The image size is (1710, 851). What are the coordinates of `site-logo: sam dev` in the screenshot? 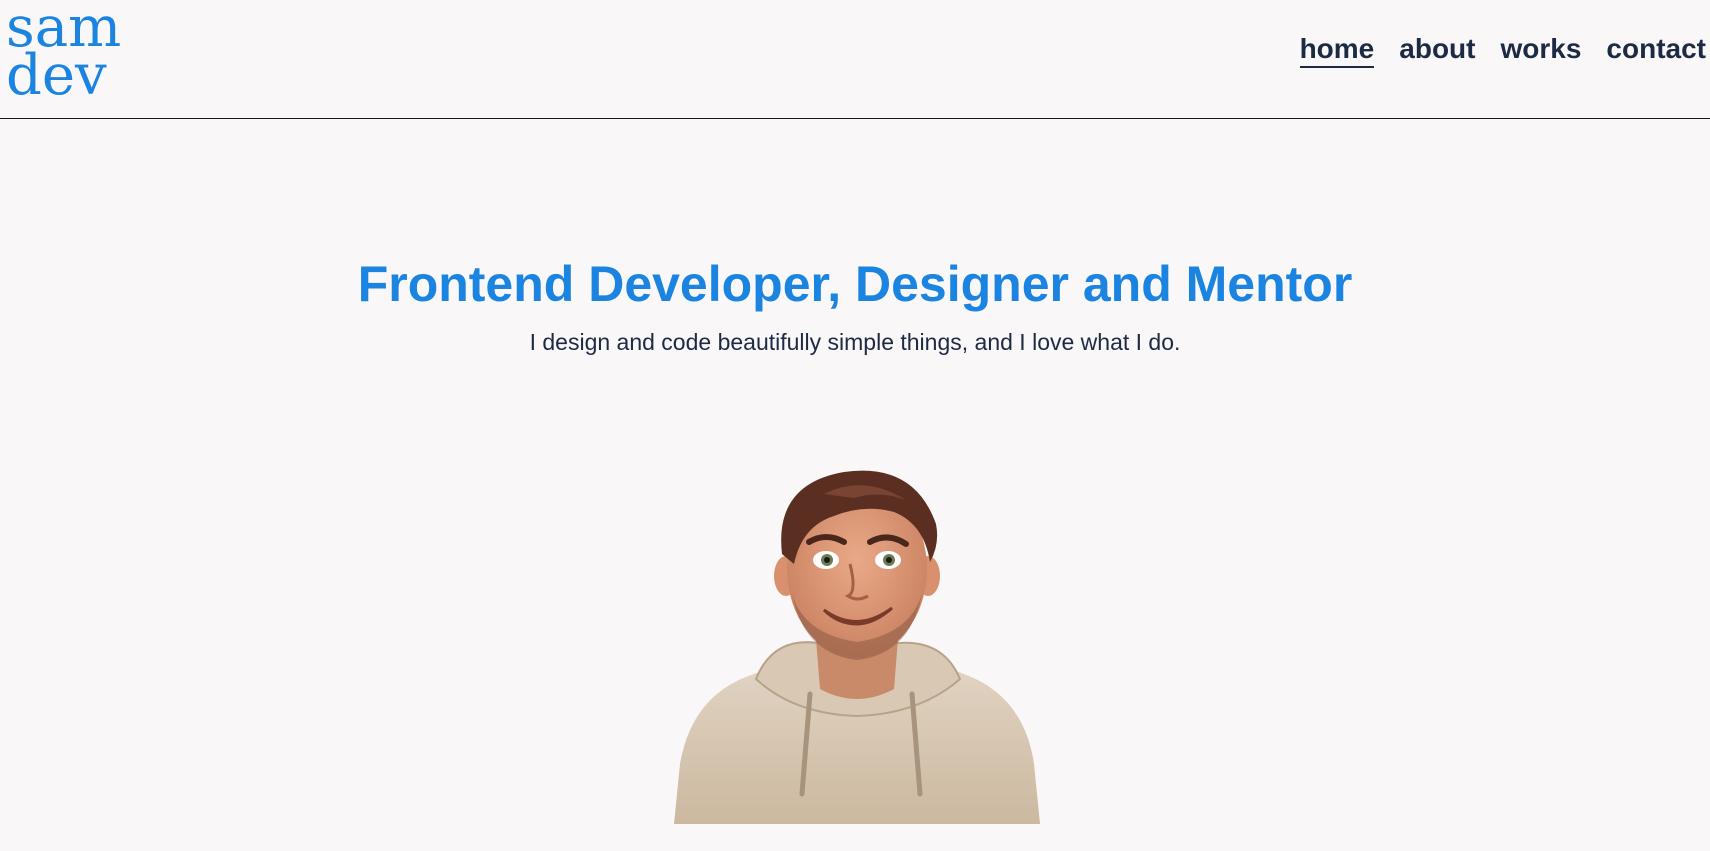 It's located at (63, 54).